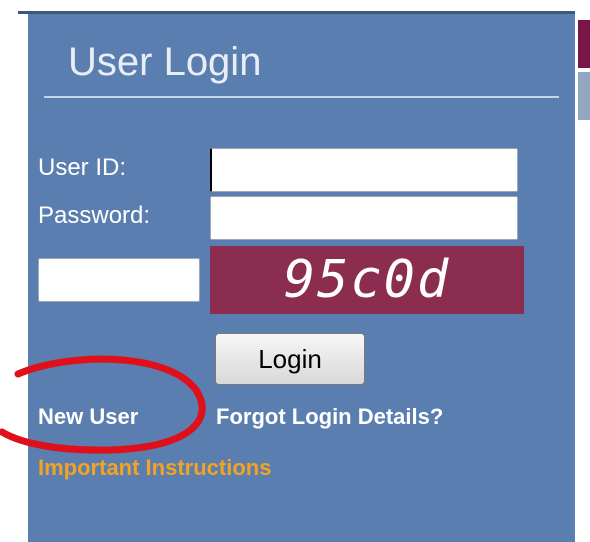  Describe the element at coordinates (364, 170) in the screenshot. I see `userid-field` at that location.